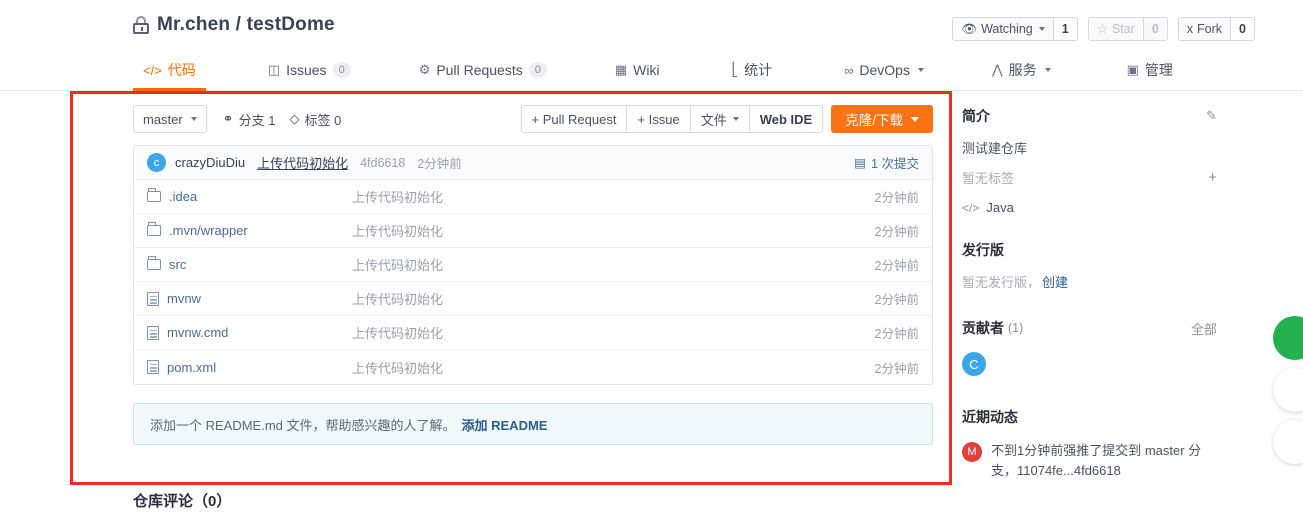 The height and width of the screenshot is (518, 1303). What do you see at coordinates (246, 25) in the screenshot?
I see `repo-full-name: Mr.chen / testDome` at bounding box center [246, 25].